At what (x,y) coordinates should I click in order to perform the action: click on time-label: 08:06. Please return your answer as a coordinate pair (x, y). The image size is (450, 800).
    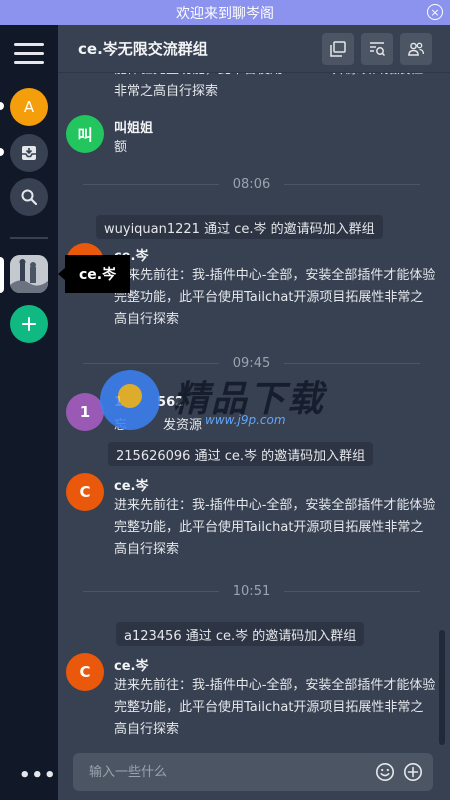
    Looking at the image, I should click on (251, 184).